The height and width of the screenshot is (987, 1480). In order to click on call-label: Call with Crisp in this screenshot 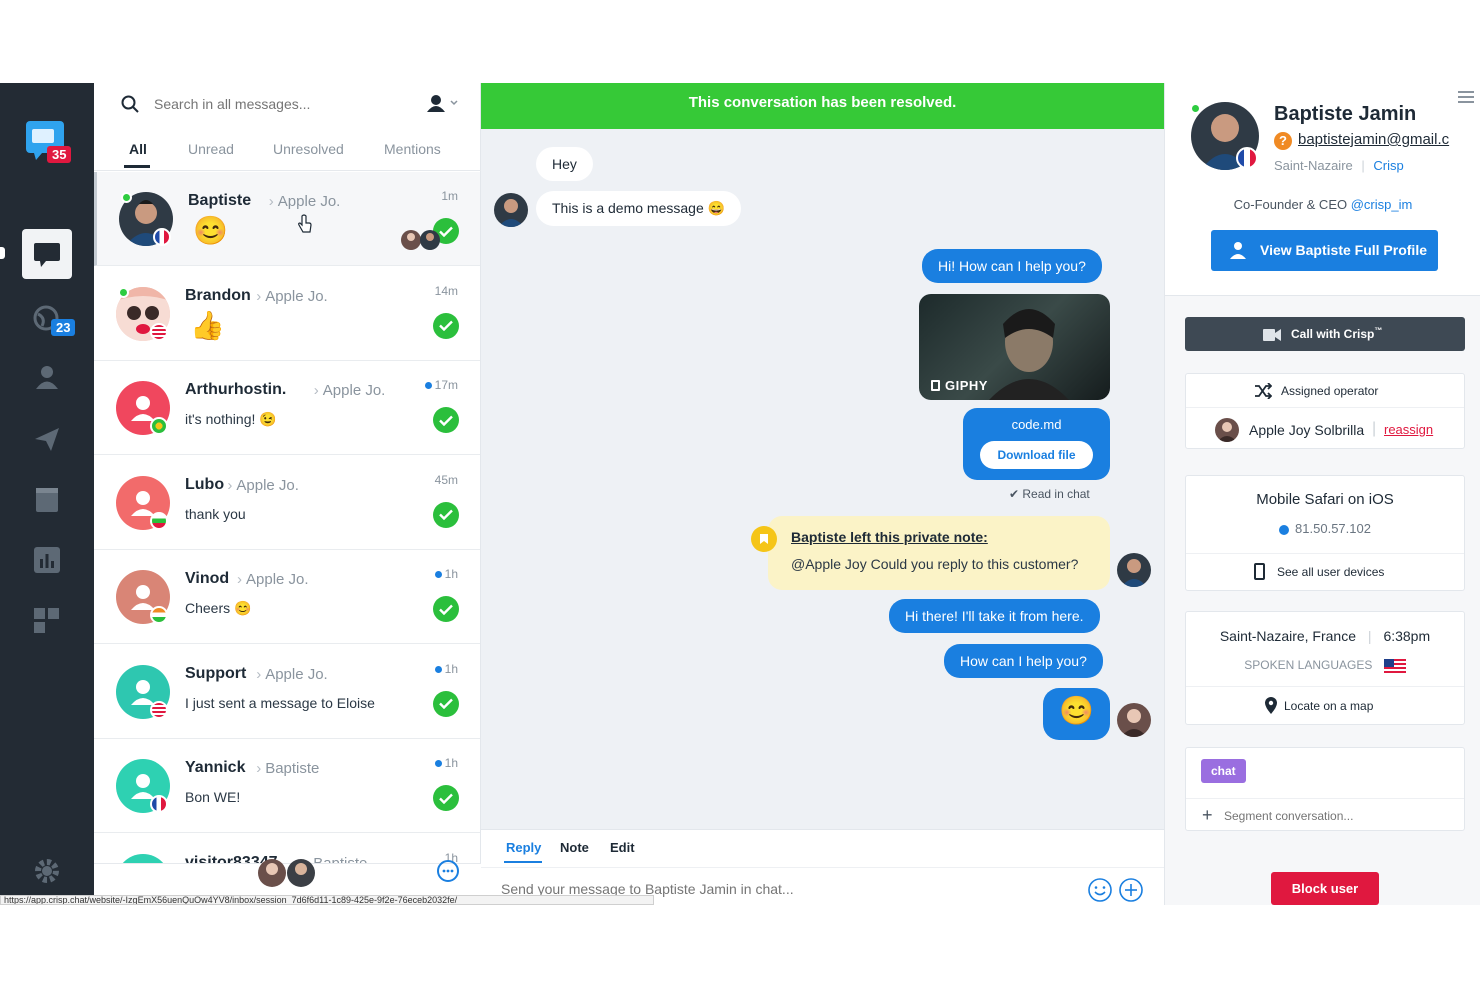, I will do `click(1333, 334)`.